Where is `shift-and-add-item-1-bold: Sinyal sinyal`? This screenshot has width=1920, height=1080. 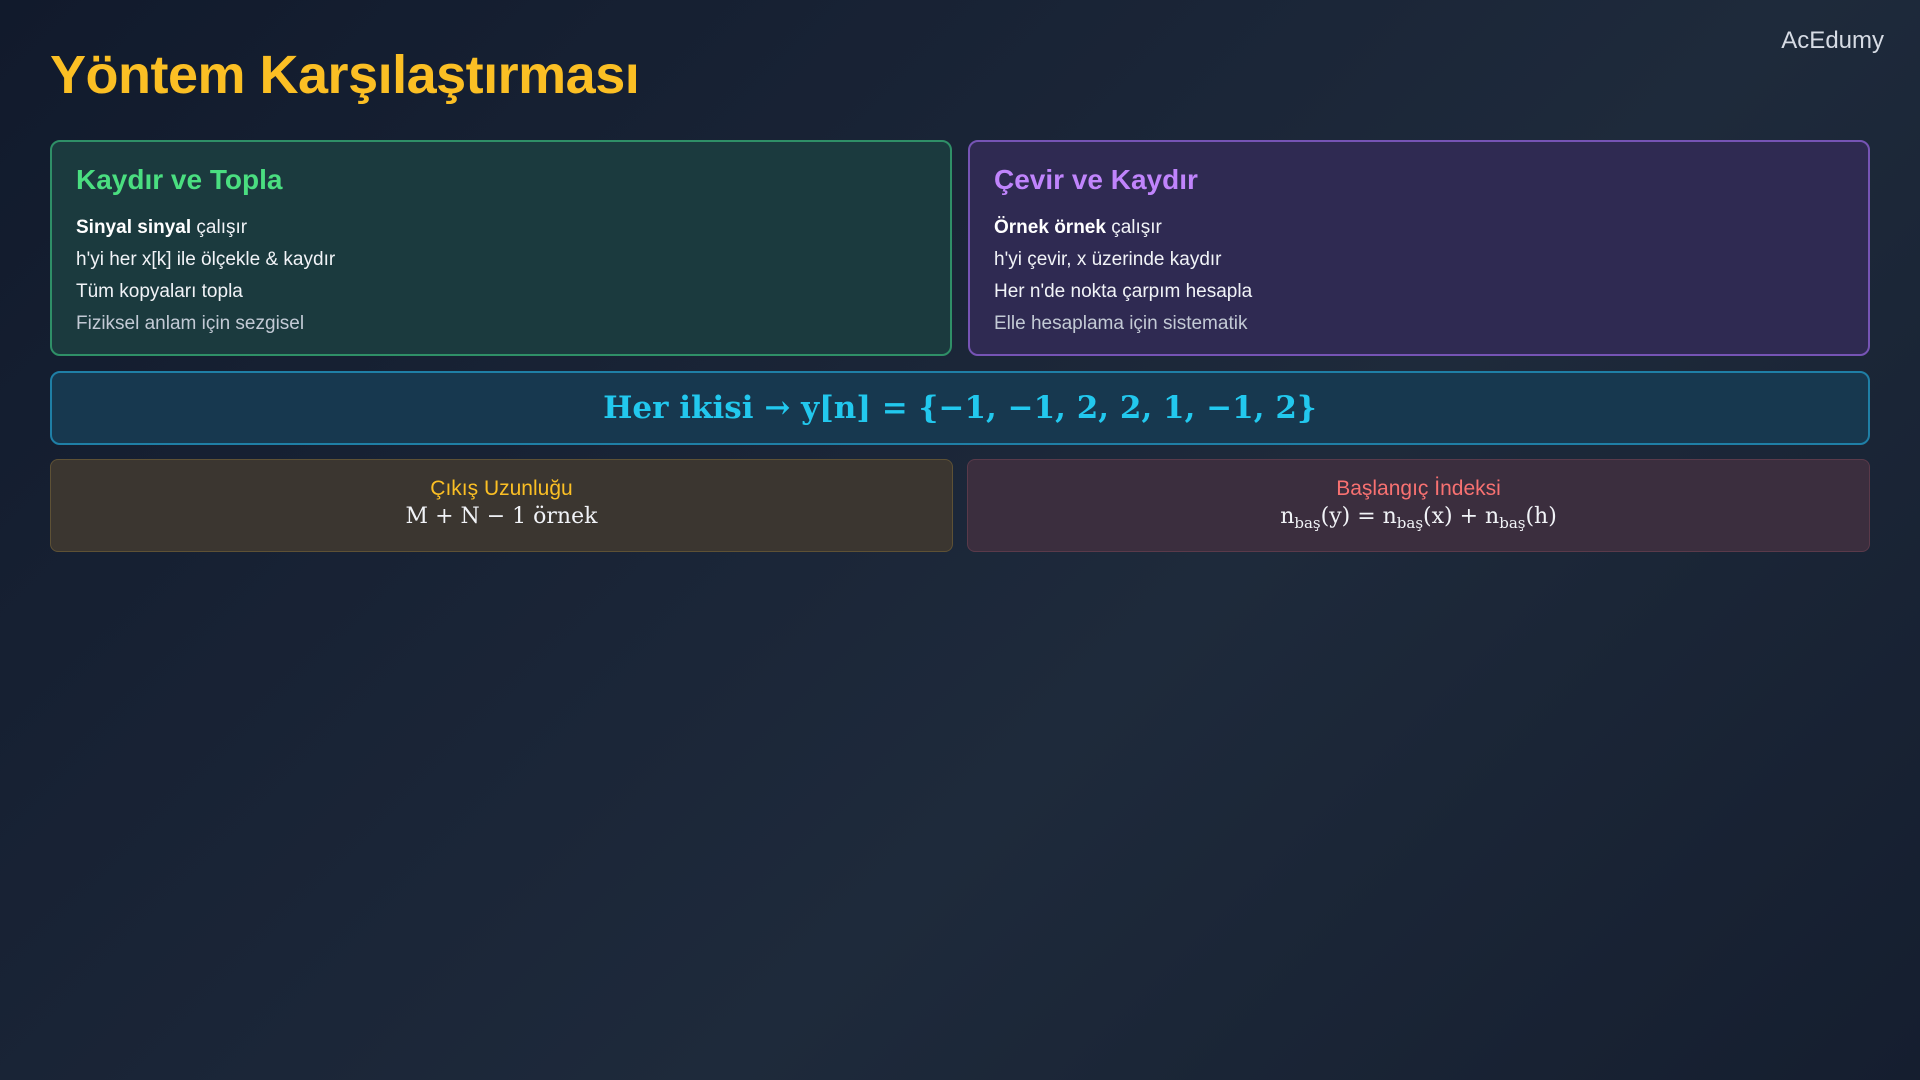 shift-and-add-item-1-bold: Sinyal sinyal is located at coordinates (134, 227).